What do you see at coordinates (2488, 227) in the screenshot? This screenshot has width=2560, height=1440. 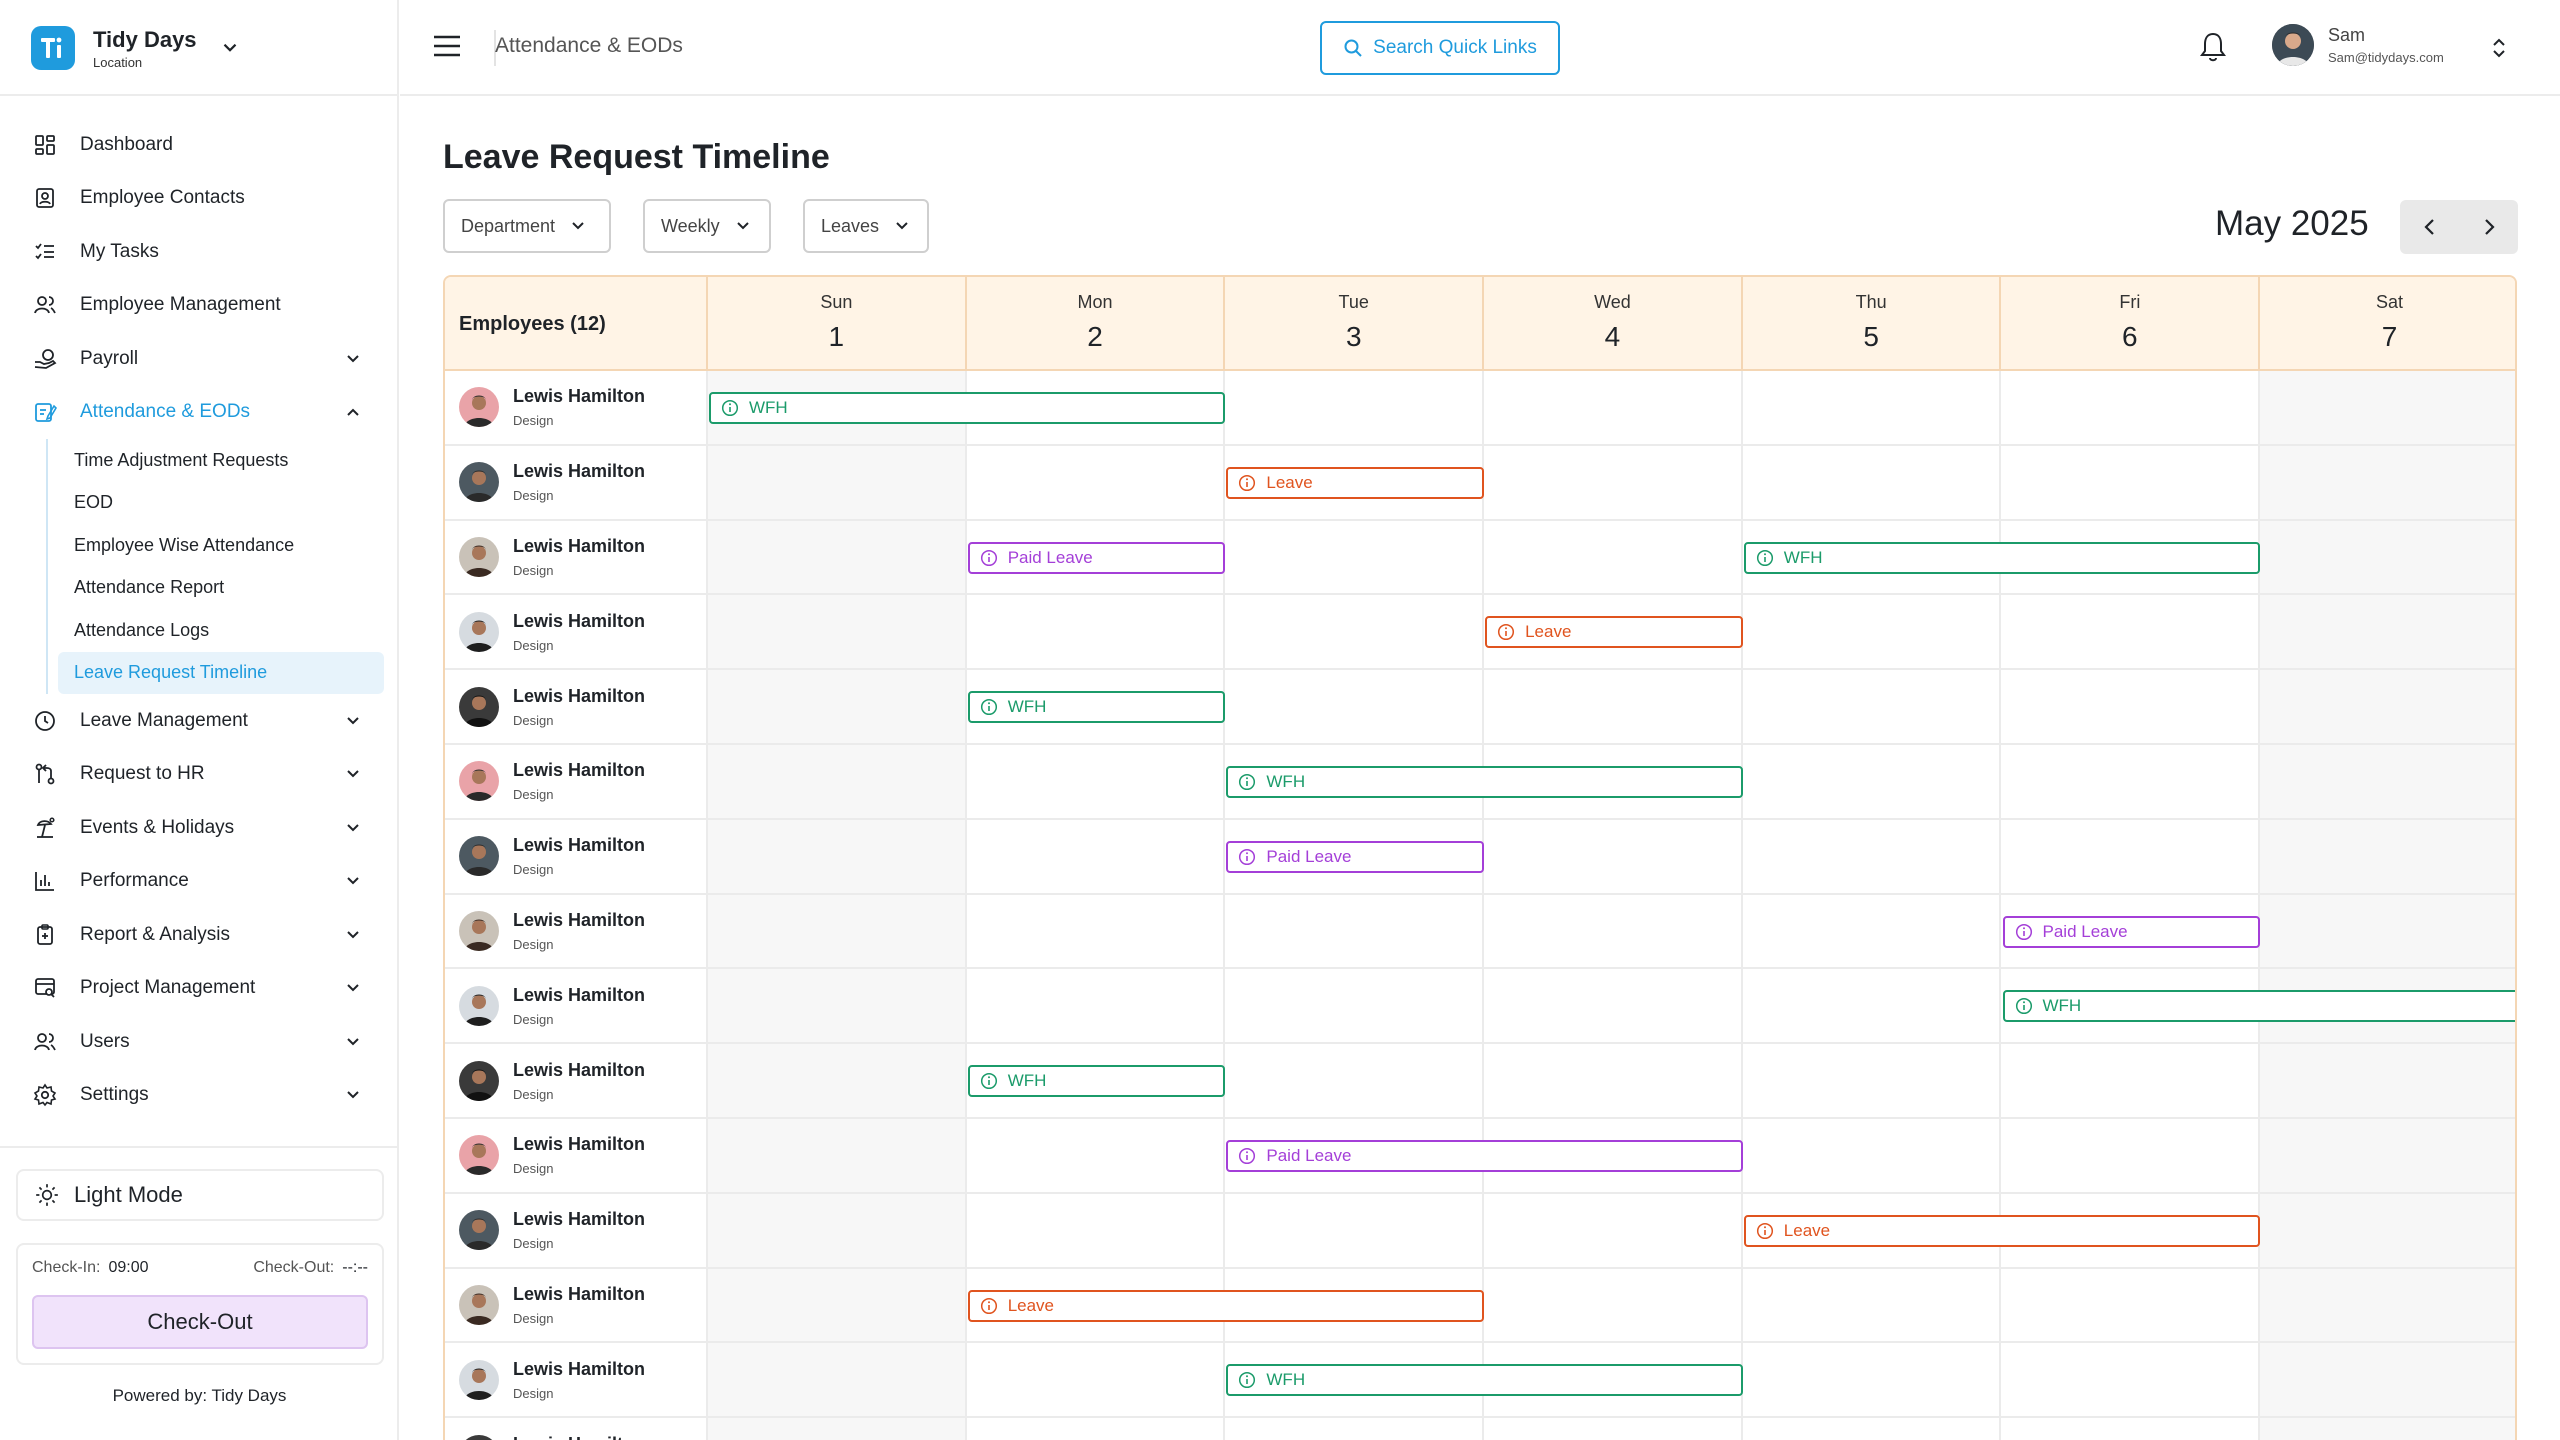 I see `next-week-button` at bounding box center [2488, 227].